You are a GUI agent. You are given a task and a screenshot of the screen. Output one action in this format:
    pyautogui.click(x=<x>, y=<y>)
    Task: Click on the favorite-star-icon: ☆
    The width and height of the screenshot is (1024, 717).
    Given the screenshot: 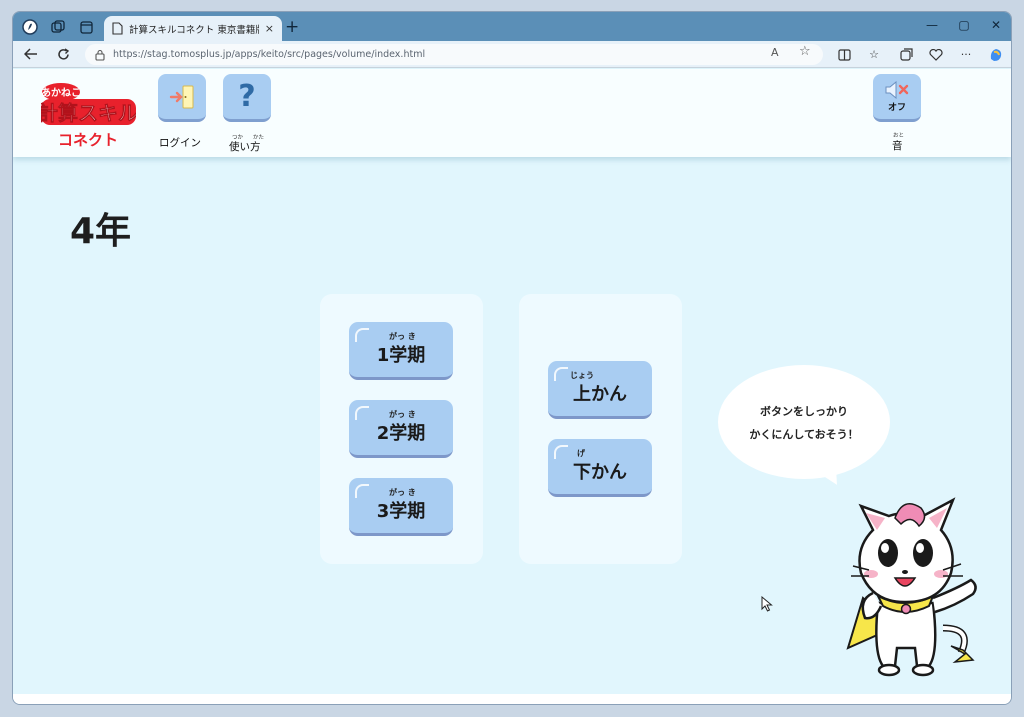 What is the action you would take?
    pyautogui.click(x=805, y=51)
    